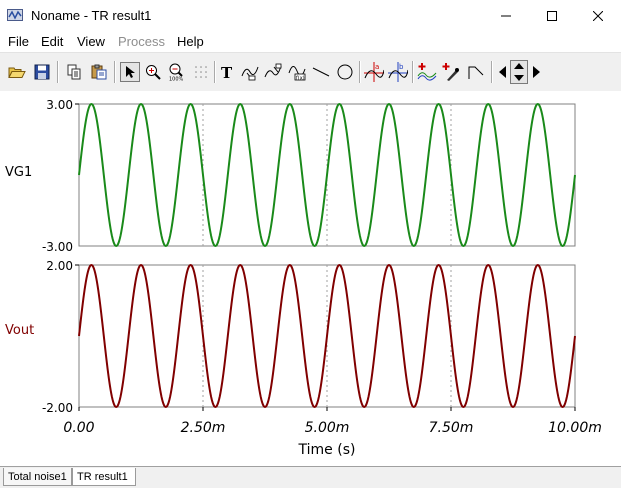 The width and height of the screenshot is (621, 488). What do you see at coordinates (519, 72) in the screenshot?
I see `move-up-down-icon` at bounding box center [519, 72].